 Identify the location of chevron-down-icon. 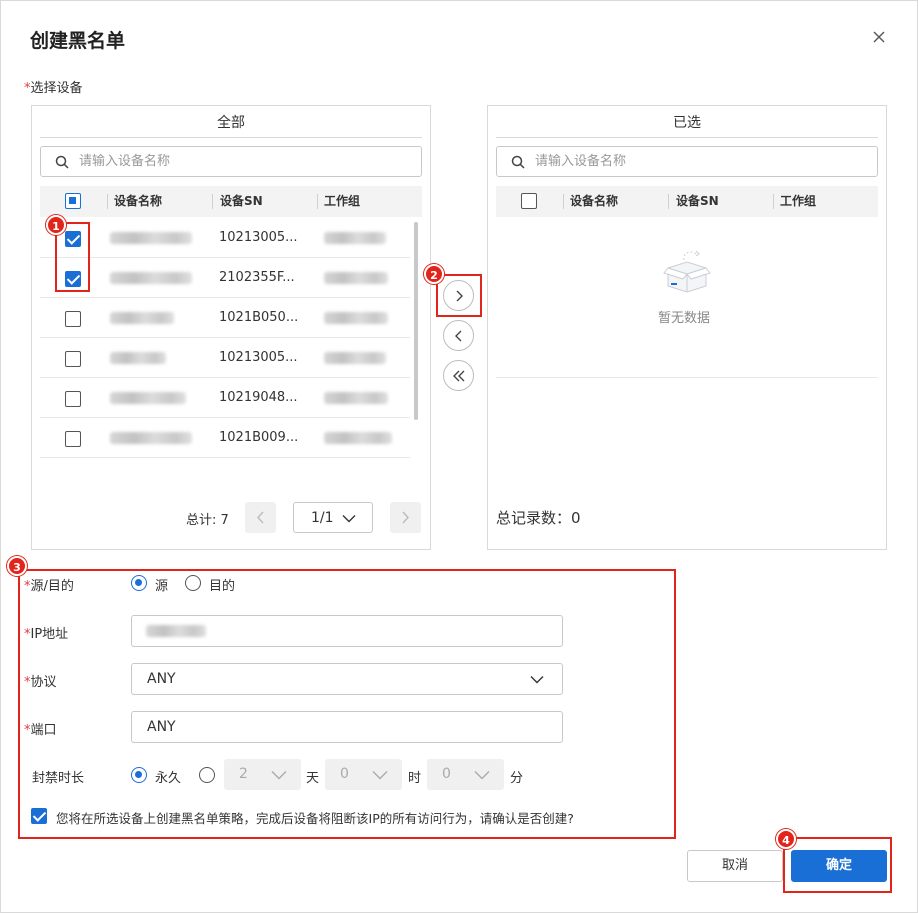
(349, 519).